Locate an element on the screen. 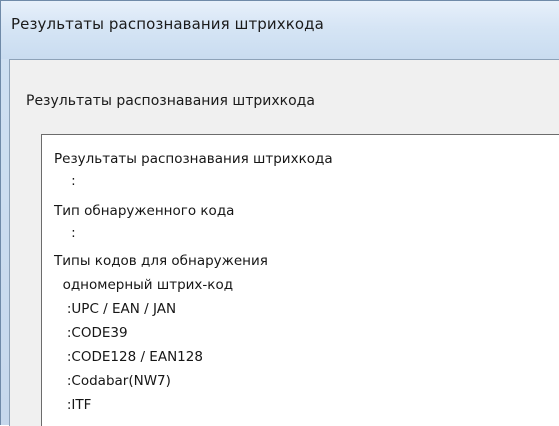  results-line: :Codabar(NW7) is located at coordinates (112, 381).